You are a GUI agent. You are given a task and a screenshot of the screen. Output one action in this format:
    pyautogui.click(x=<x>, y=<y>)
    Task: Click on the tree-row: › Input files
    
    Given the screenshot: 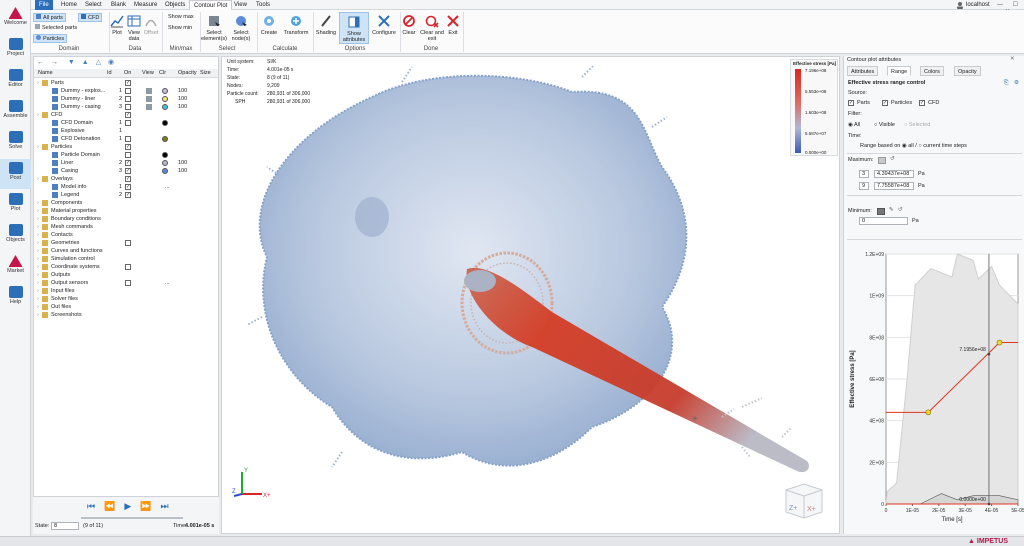 What is the action you would take?
    pyautogui.click(x=126, y=291)
    